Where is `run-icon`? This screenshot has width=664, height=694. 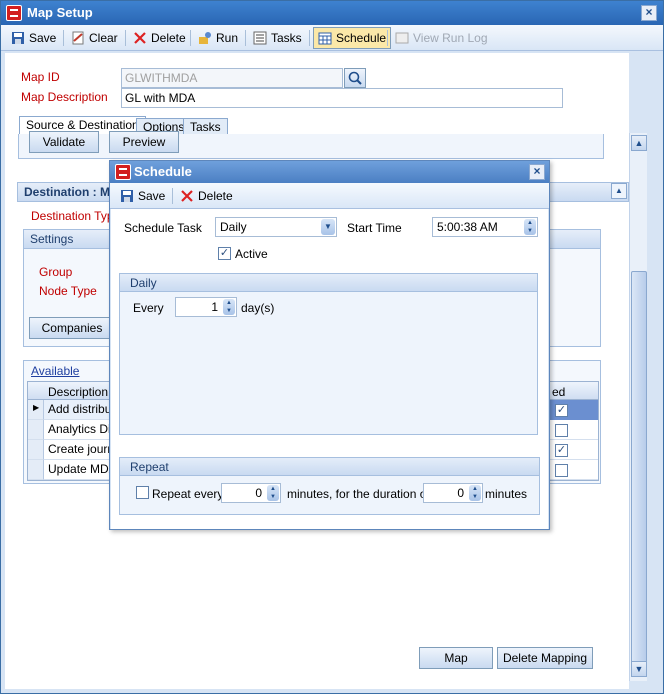 run-icon is located at coordinates (205, 38).